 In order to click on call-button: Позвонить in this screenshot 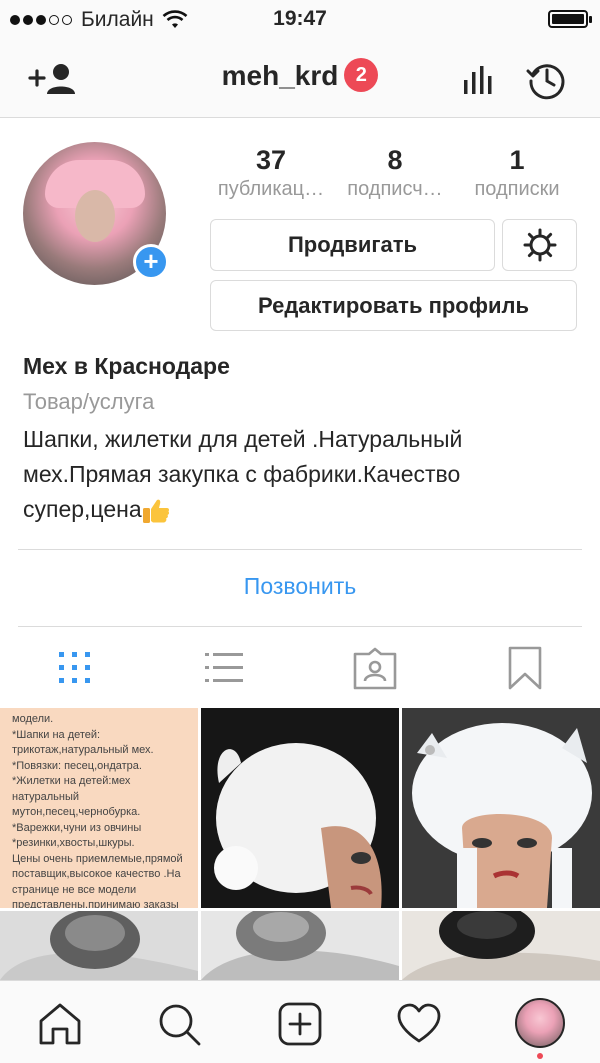, I will do `click(300, 586)`.